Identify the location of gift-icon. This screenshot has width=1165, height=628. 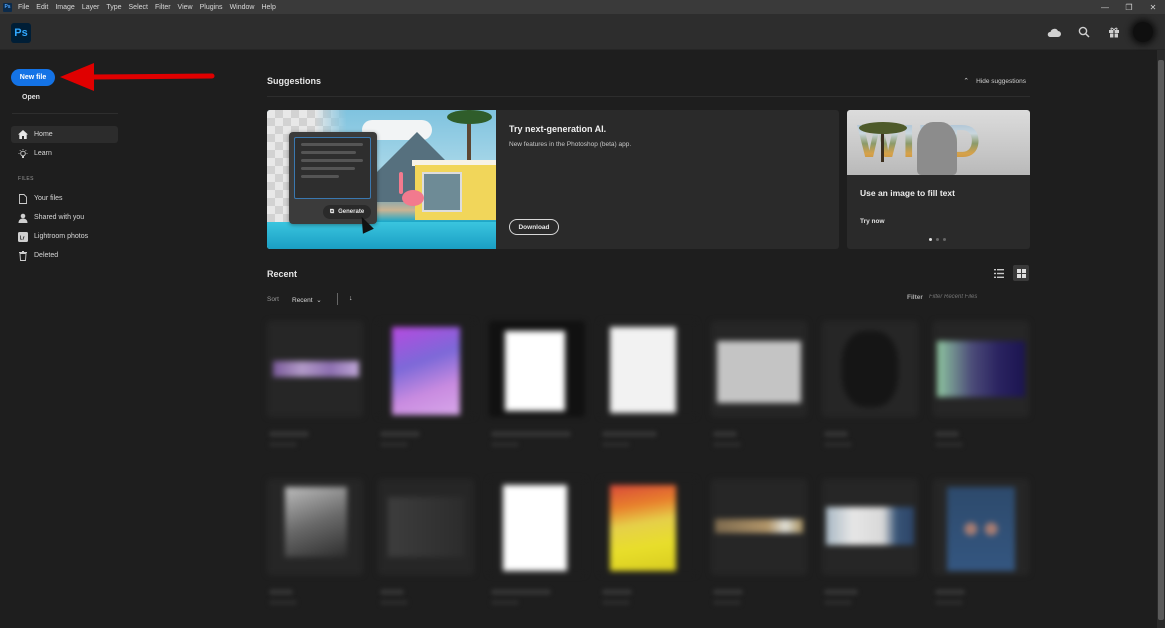
(1114, 32).